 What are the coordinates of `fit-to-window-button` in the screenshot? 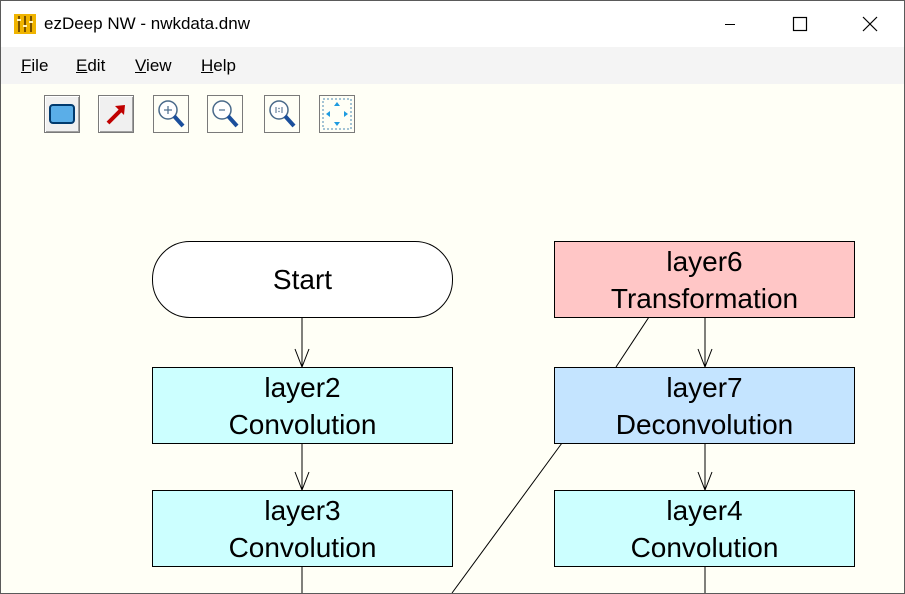 It's located at (337, 114).